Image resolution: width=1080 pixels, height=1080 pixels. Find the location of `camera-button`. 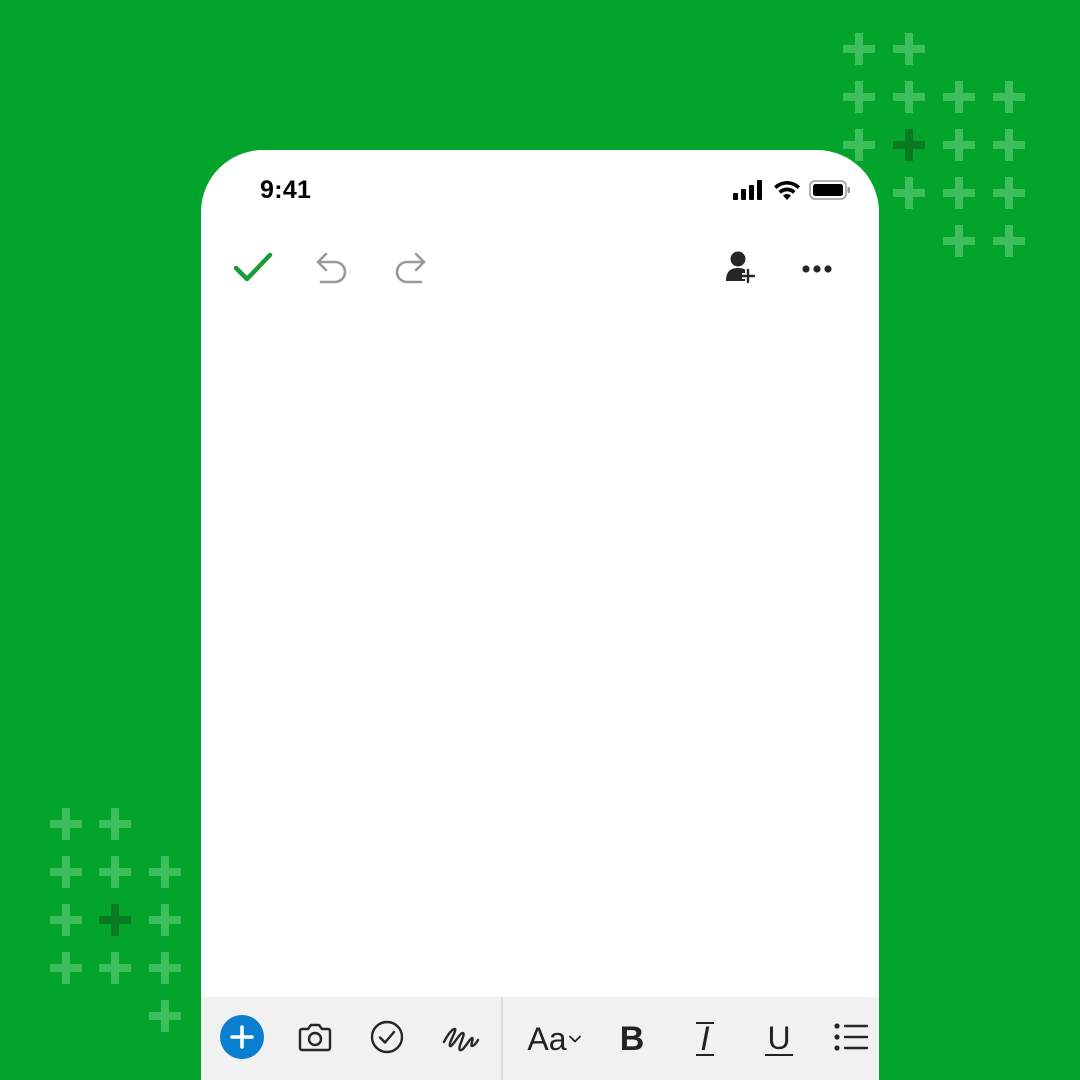

camera-button is located at coordinates (315, 1039).